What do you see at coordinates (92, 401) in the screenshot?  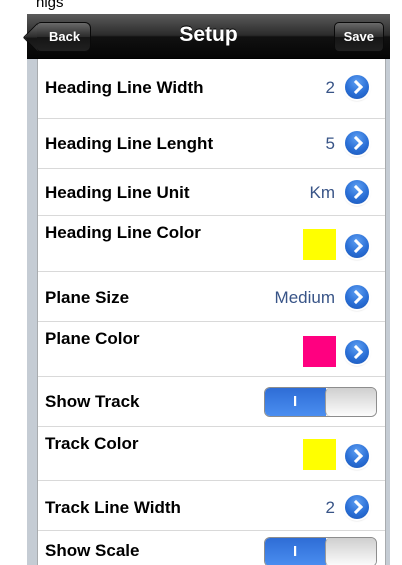 I see `row-label: Show Track` at bounding box center [92, 401].